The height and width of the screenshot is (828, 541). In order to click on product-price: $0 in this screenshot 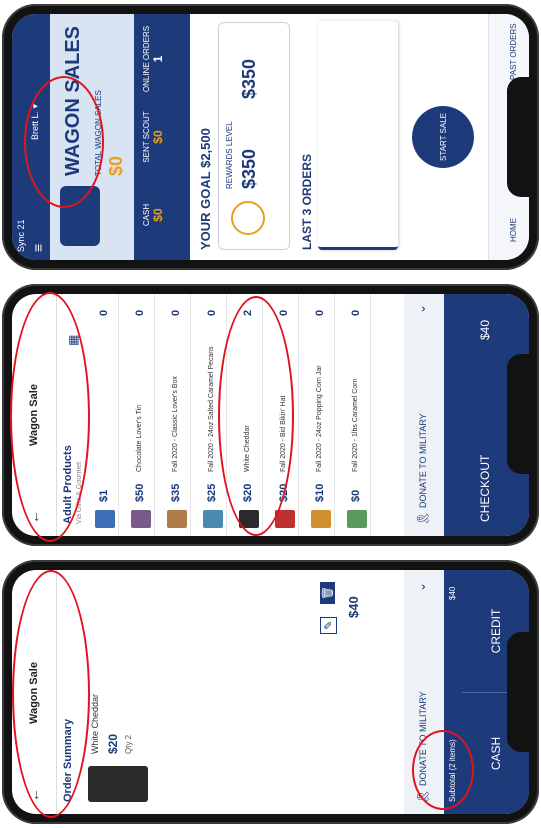, I will do `click(356, 495)`.